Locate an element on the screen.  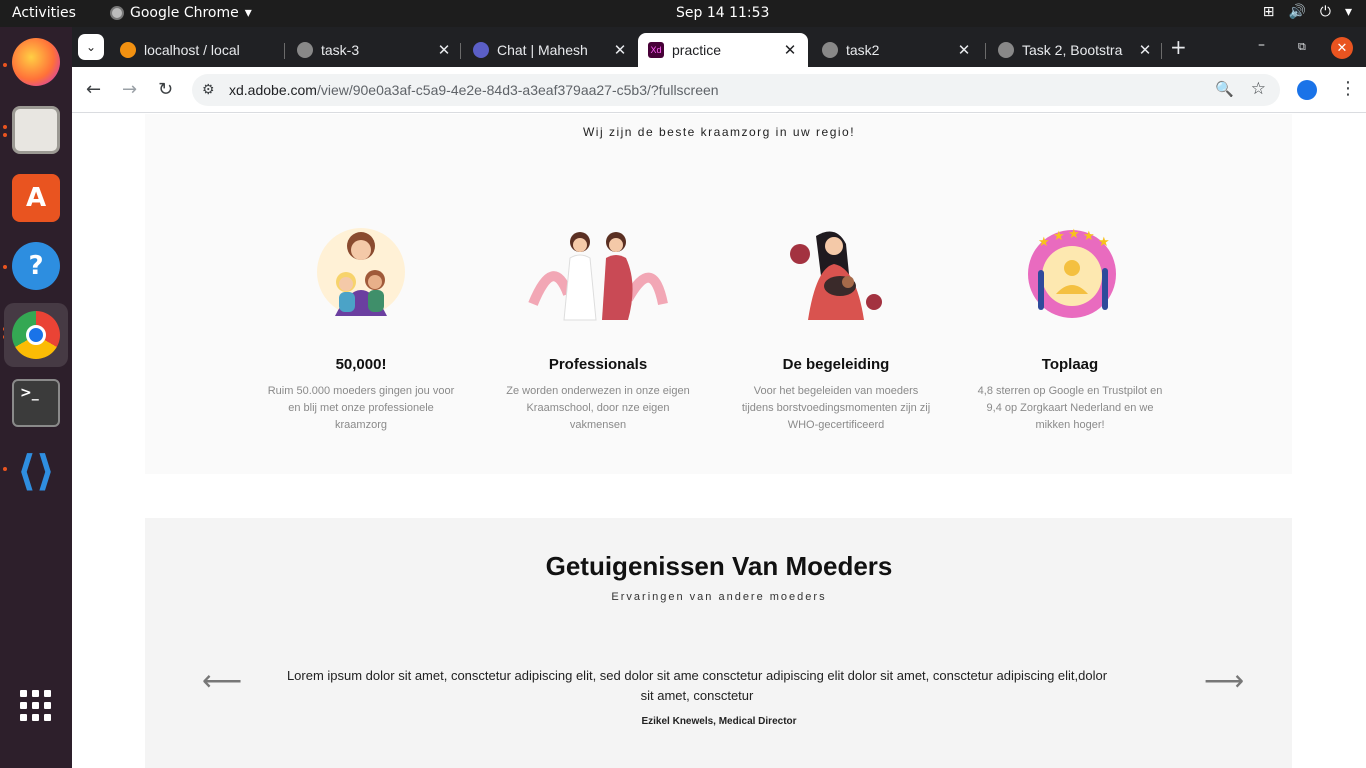
tab-search-button: ⌄ is located at coordinates (91, 47).